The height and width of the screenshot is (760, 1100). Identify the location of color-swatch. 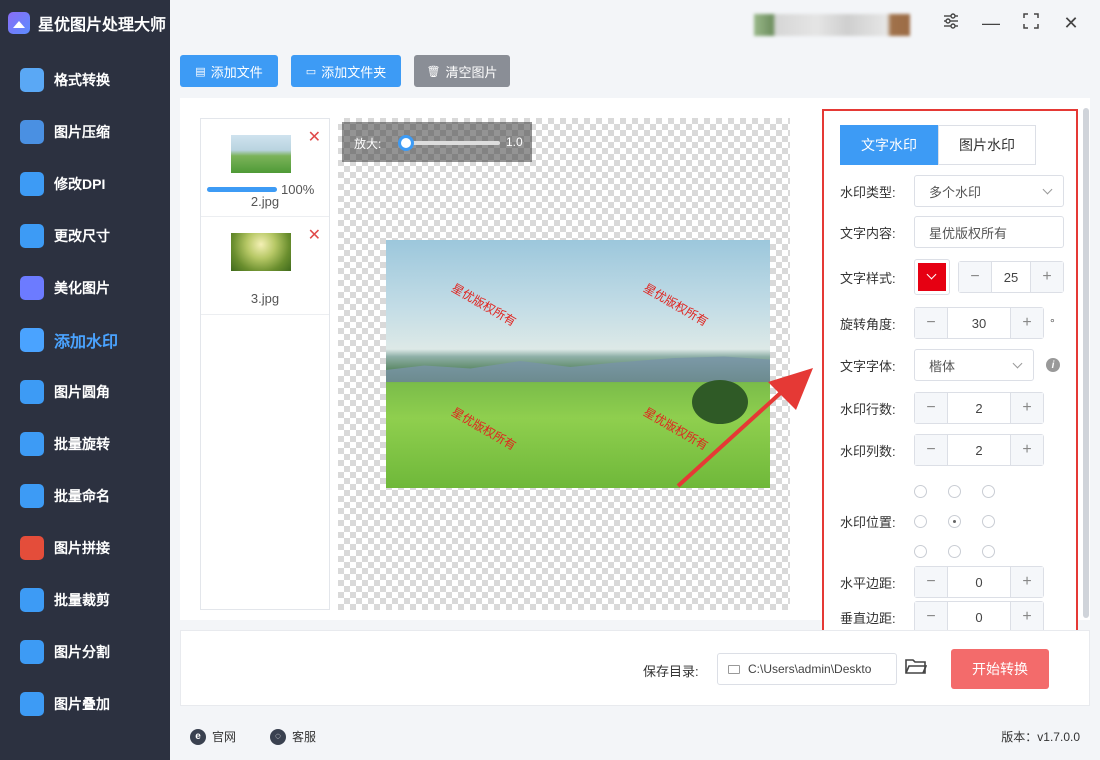
(932, 277).